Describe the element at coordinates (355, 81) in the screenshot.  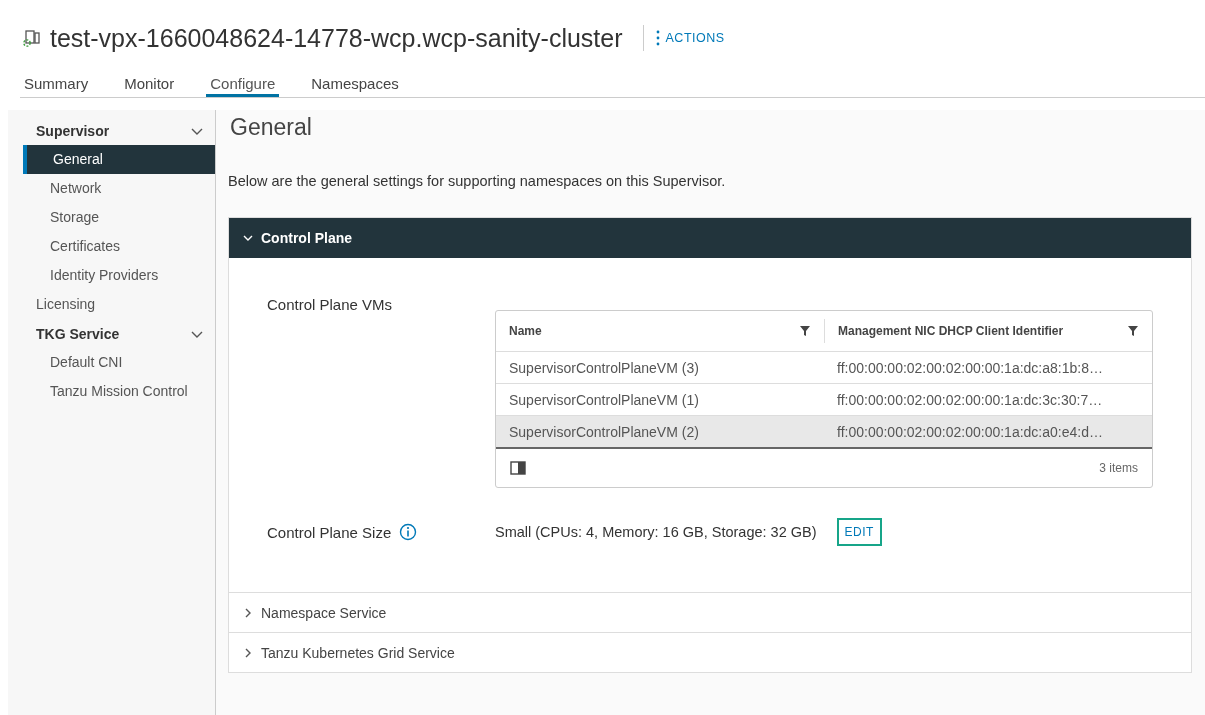
I see `tab: Namespaces` at that location.